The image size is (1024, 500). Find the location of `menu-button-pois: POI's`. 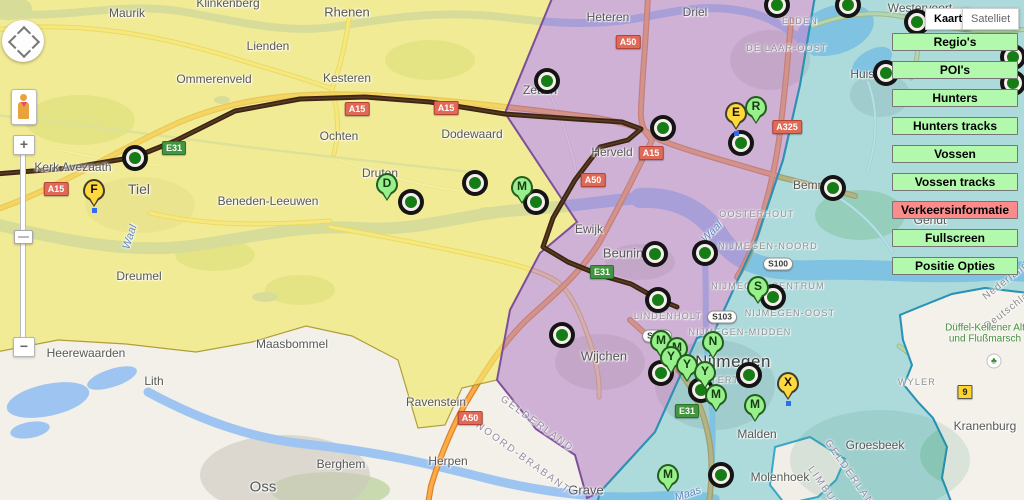

menu-button-pois: POI's is located at coordinates (955, 70).